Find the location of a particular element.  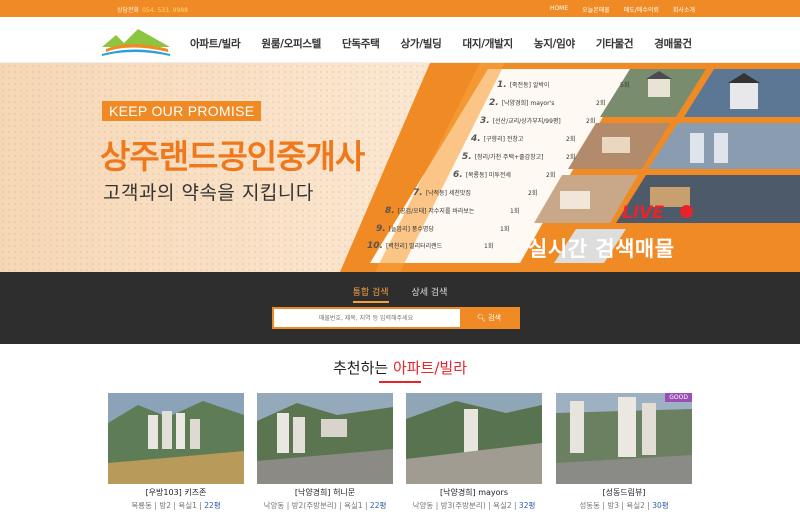

nav-oneroom: 원룸/오피스텔 is located at coordinates (291, 43).